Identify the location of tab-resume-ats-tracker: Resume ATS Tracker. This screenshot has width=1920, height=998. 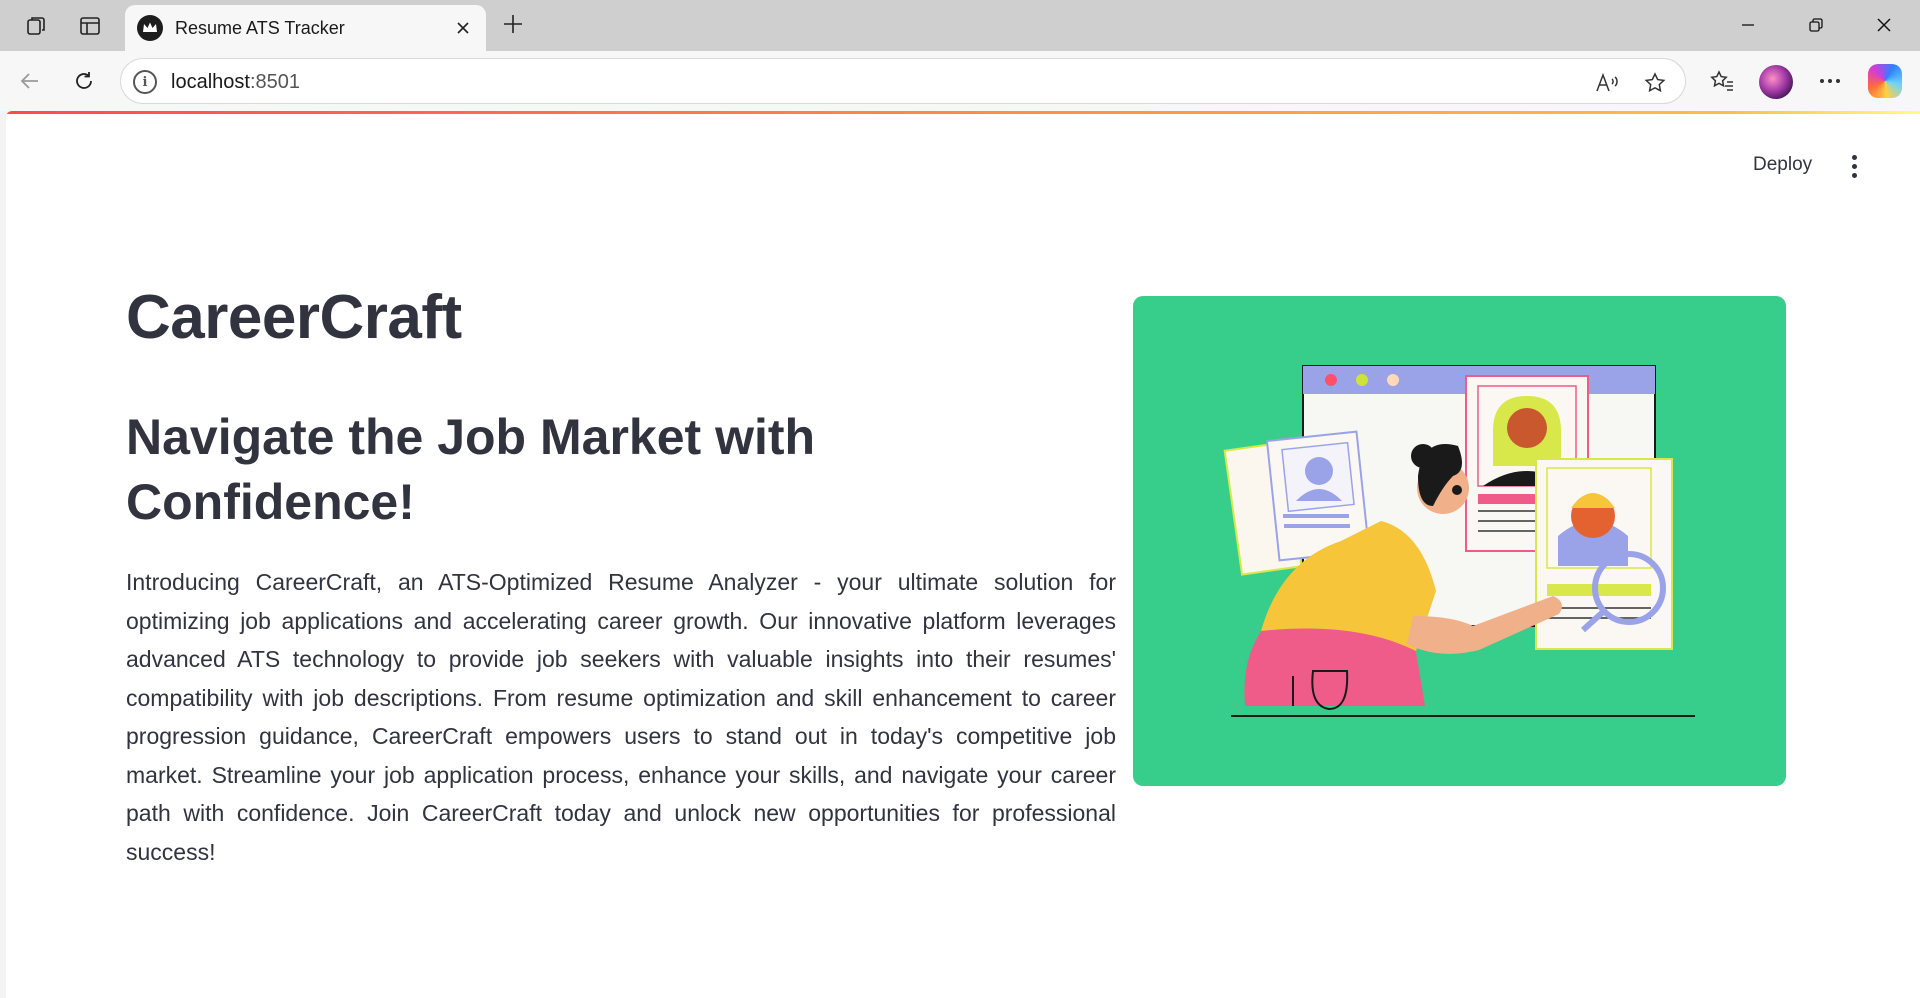
(305, 28).